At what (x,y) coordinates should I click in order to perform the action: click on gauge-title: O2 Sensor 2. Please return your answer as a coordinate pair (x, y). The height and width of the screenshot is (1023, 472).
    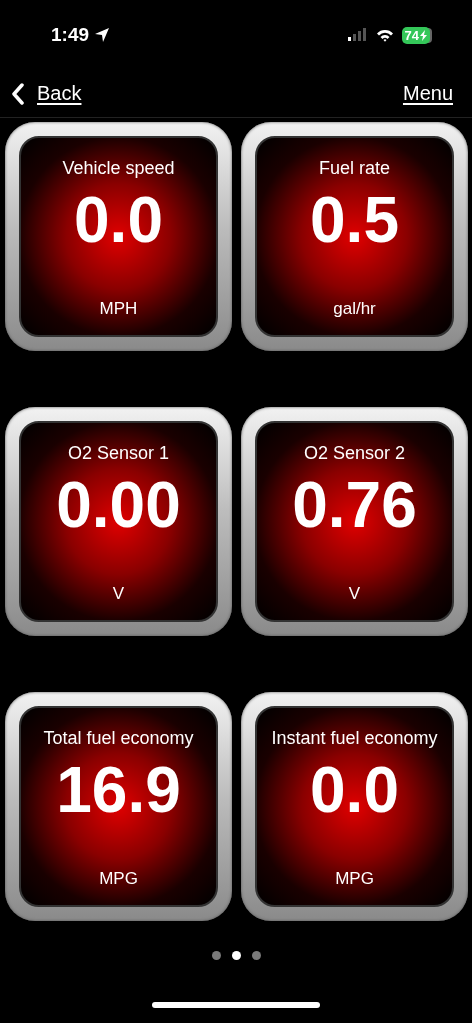
    Looking at the image, I should click on (354, 453).